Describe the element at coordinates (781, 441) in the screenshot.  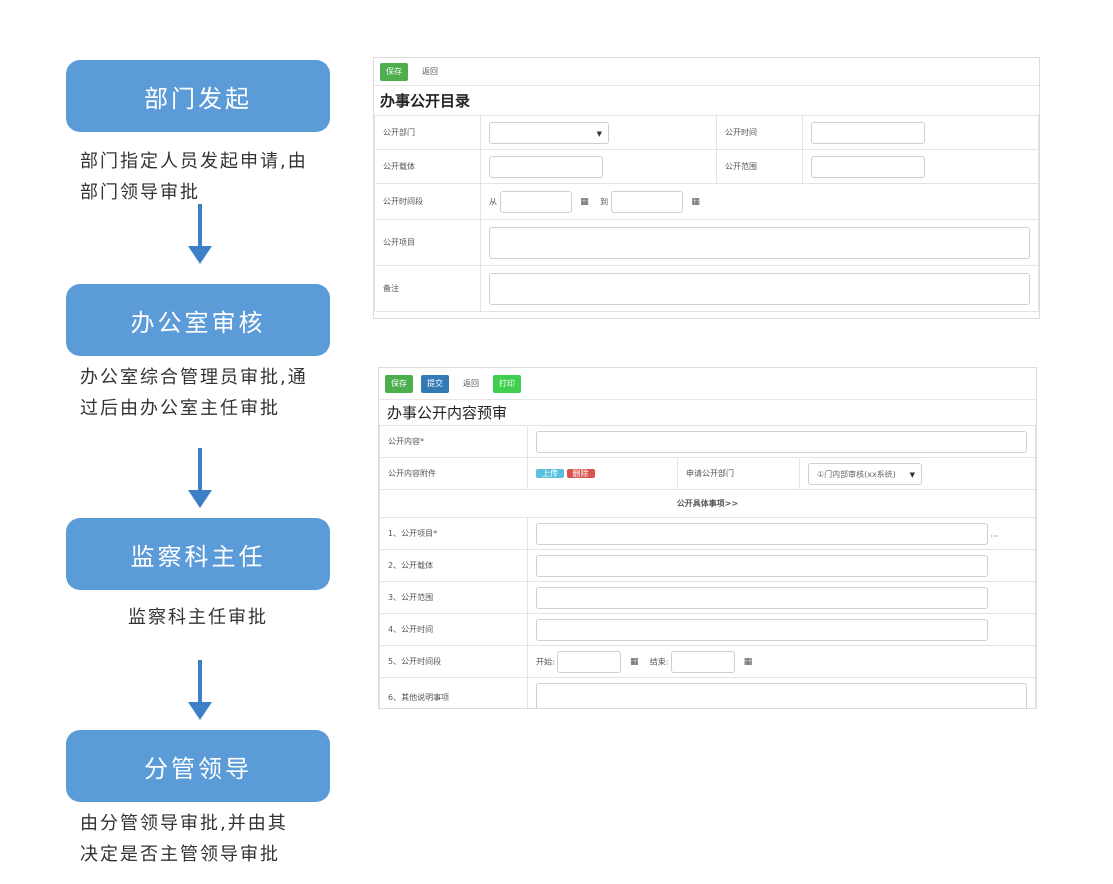
I see `content-input` at that location.